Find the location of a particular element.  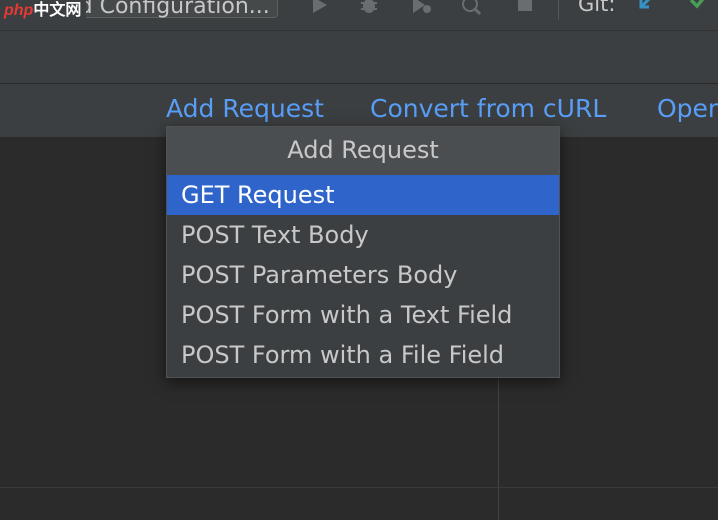

git-update-icon is located at coordinates (647, 8).